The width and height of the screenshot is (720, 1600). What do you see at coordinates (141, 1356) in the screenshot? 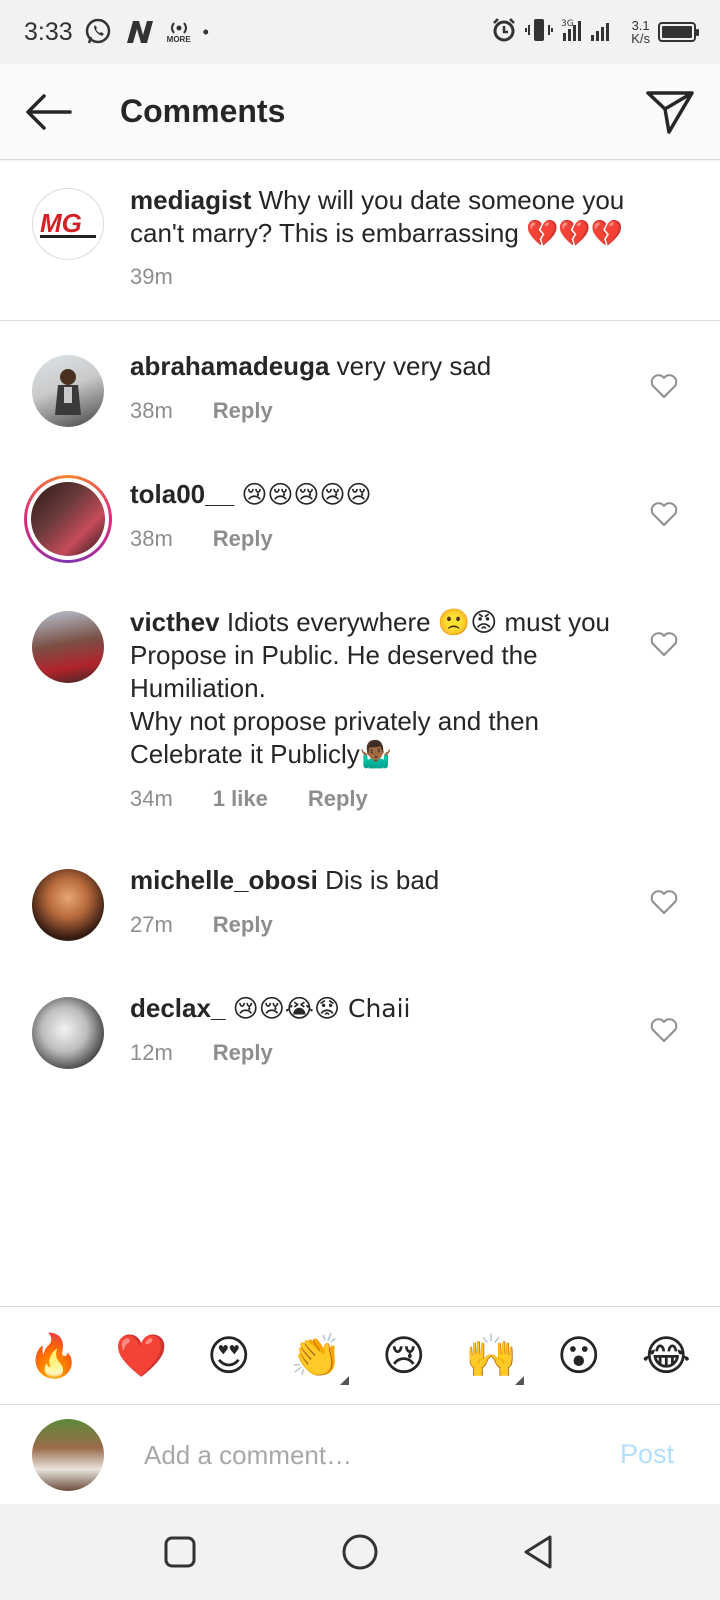
I see `heart-emoji-button: ❤️` at bounding box center [141, 1356].